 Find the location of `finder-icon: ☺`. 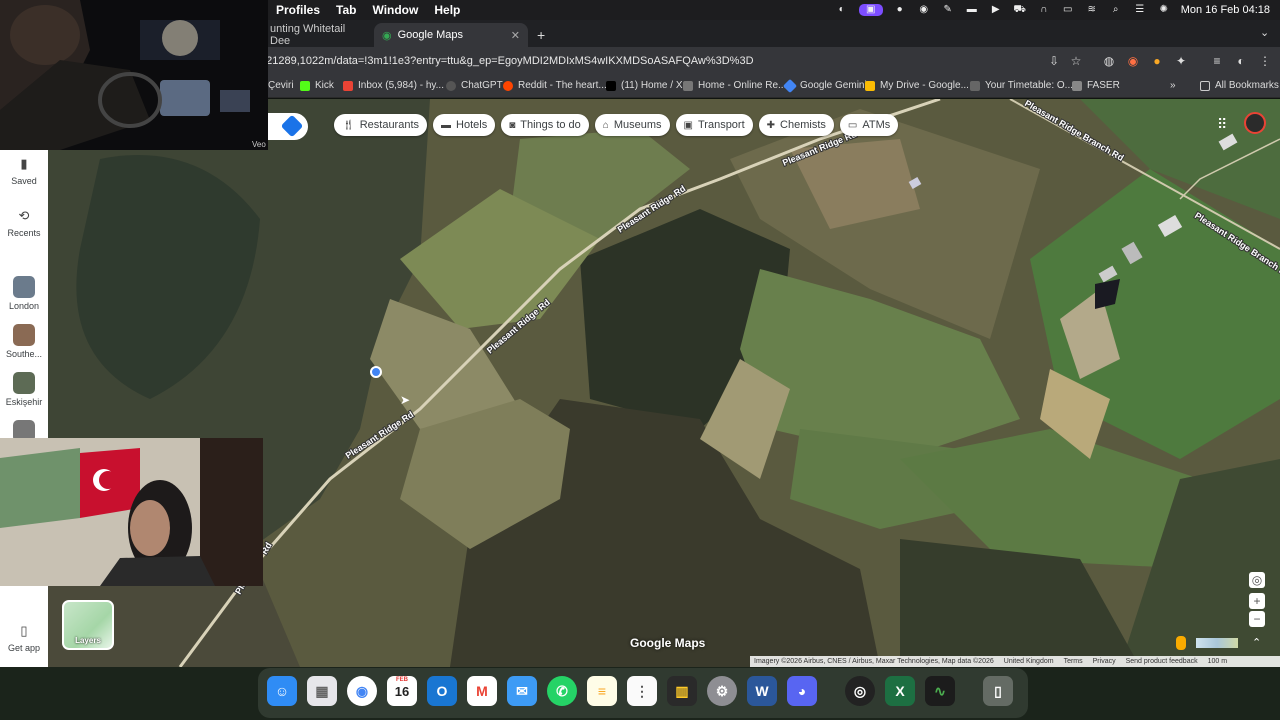

finder-icon: ☺ is located at coordinates (282, 691).